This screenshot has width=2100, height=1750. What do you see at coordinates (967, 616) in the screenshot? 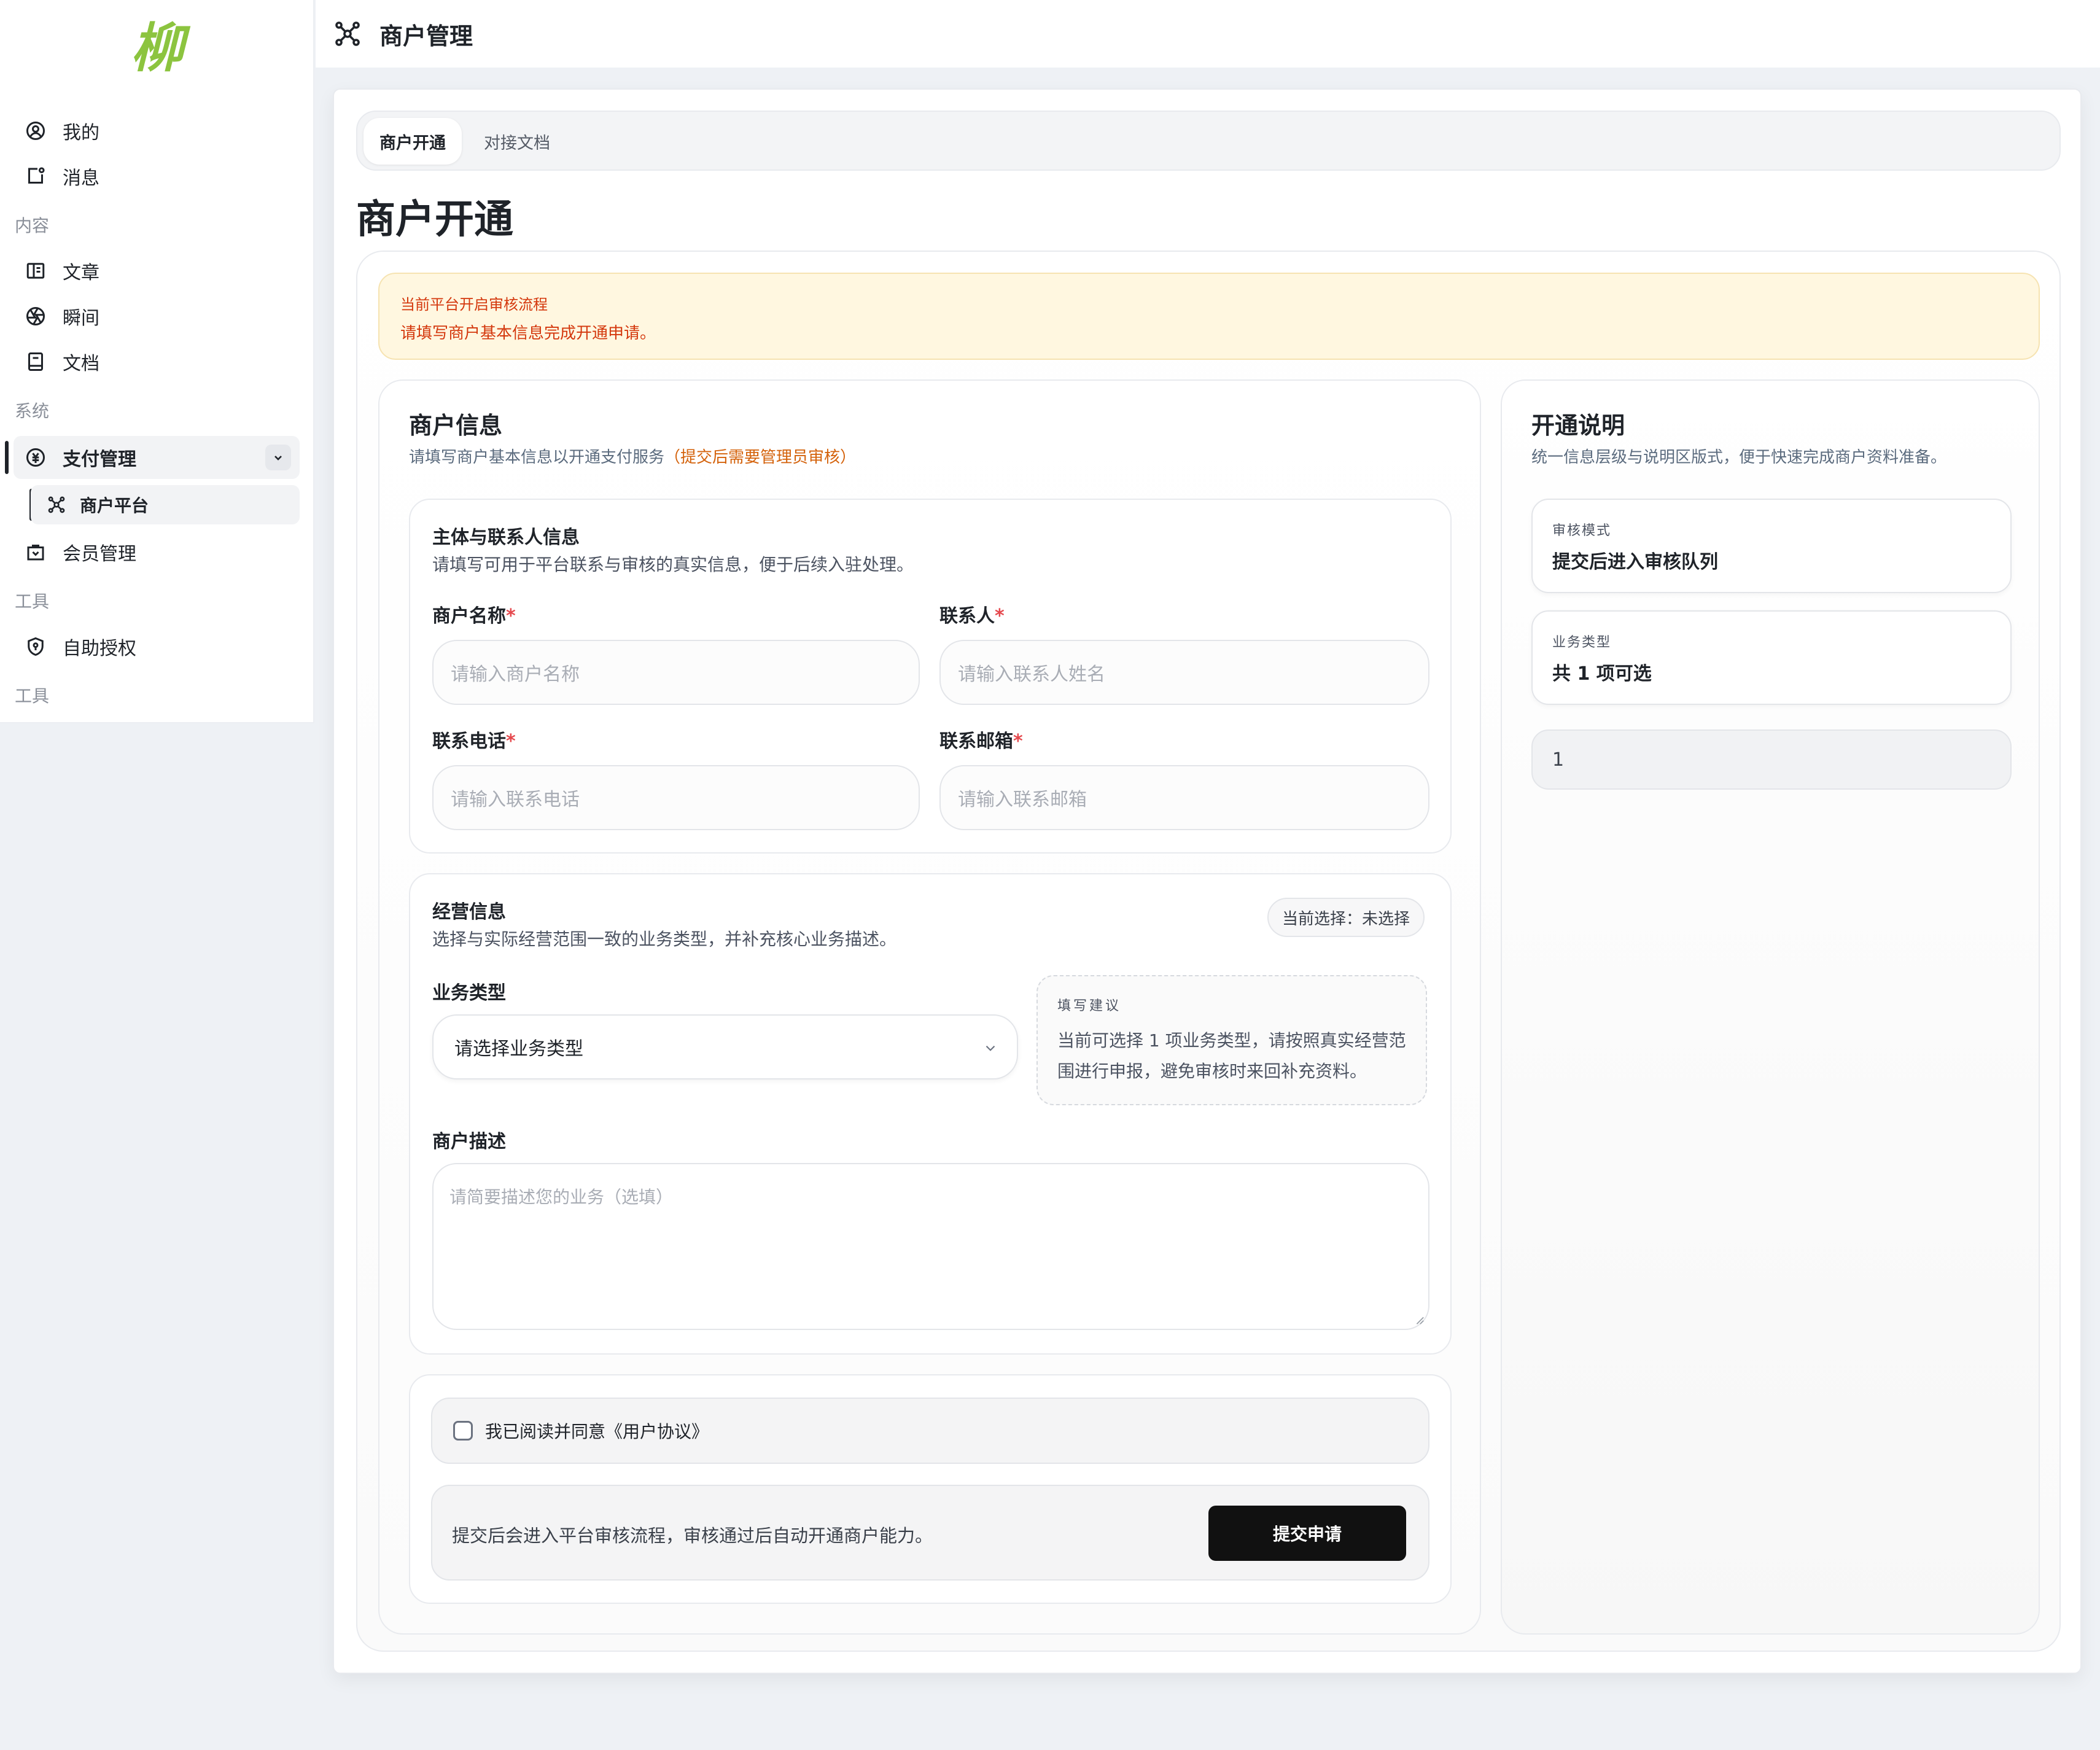
I see `contact-person-label-text: 联系人` at bounding box center [967, 616].